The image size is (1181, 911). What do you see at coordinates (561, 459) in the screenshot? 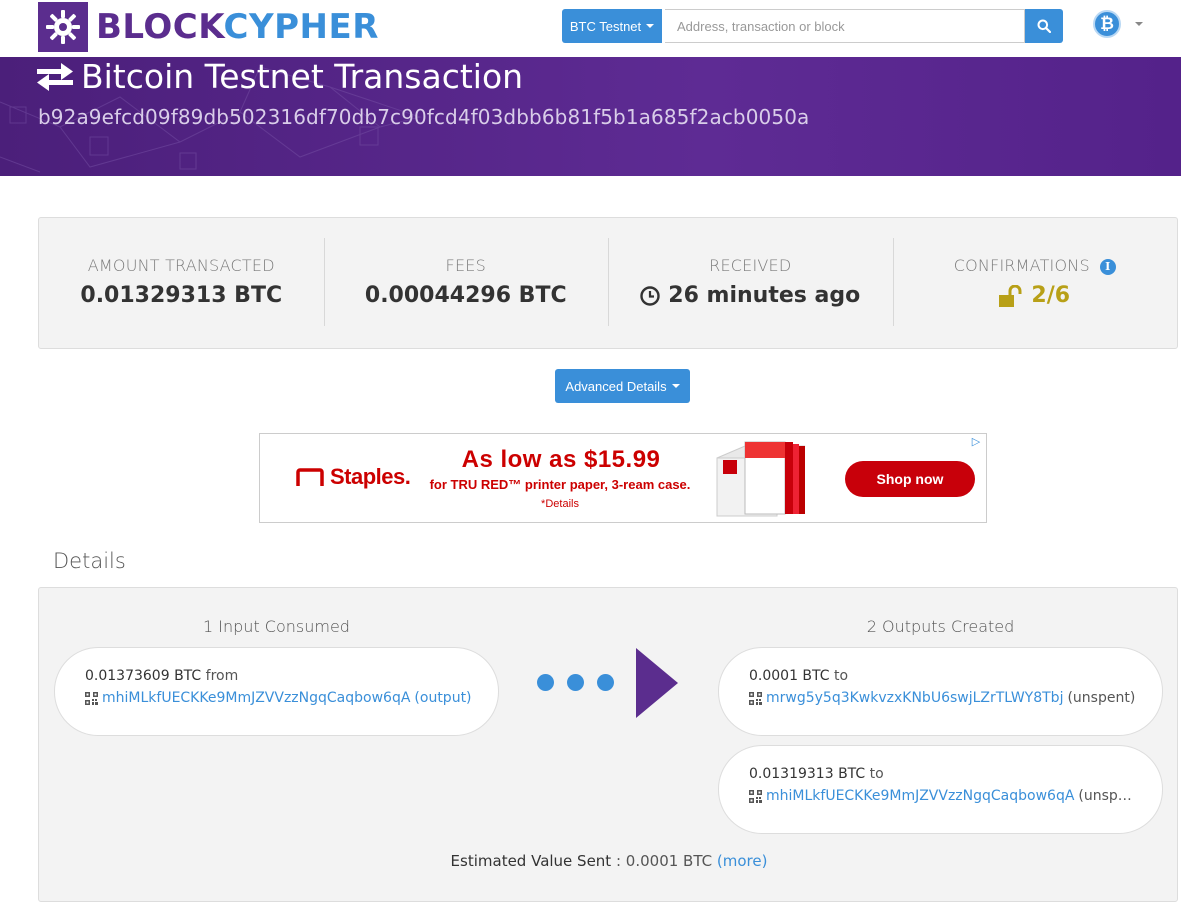
I see `ad-headline: As low as $15.99` at bounding box center [561, 459].